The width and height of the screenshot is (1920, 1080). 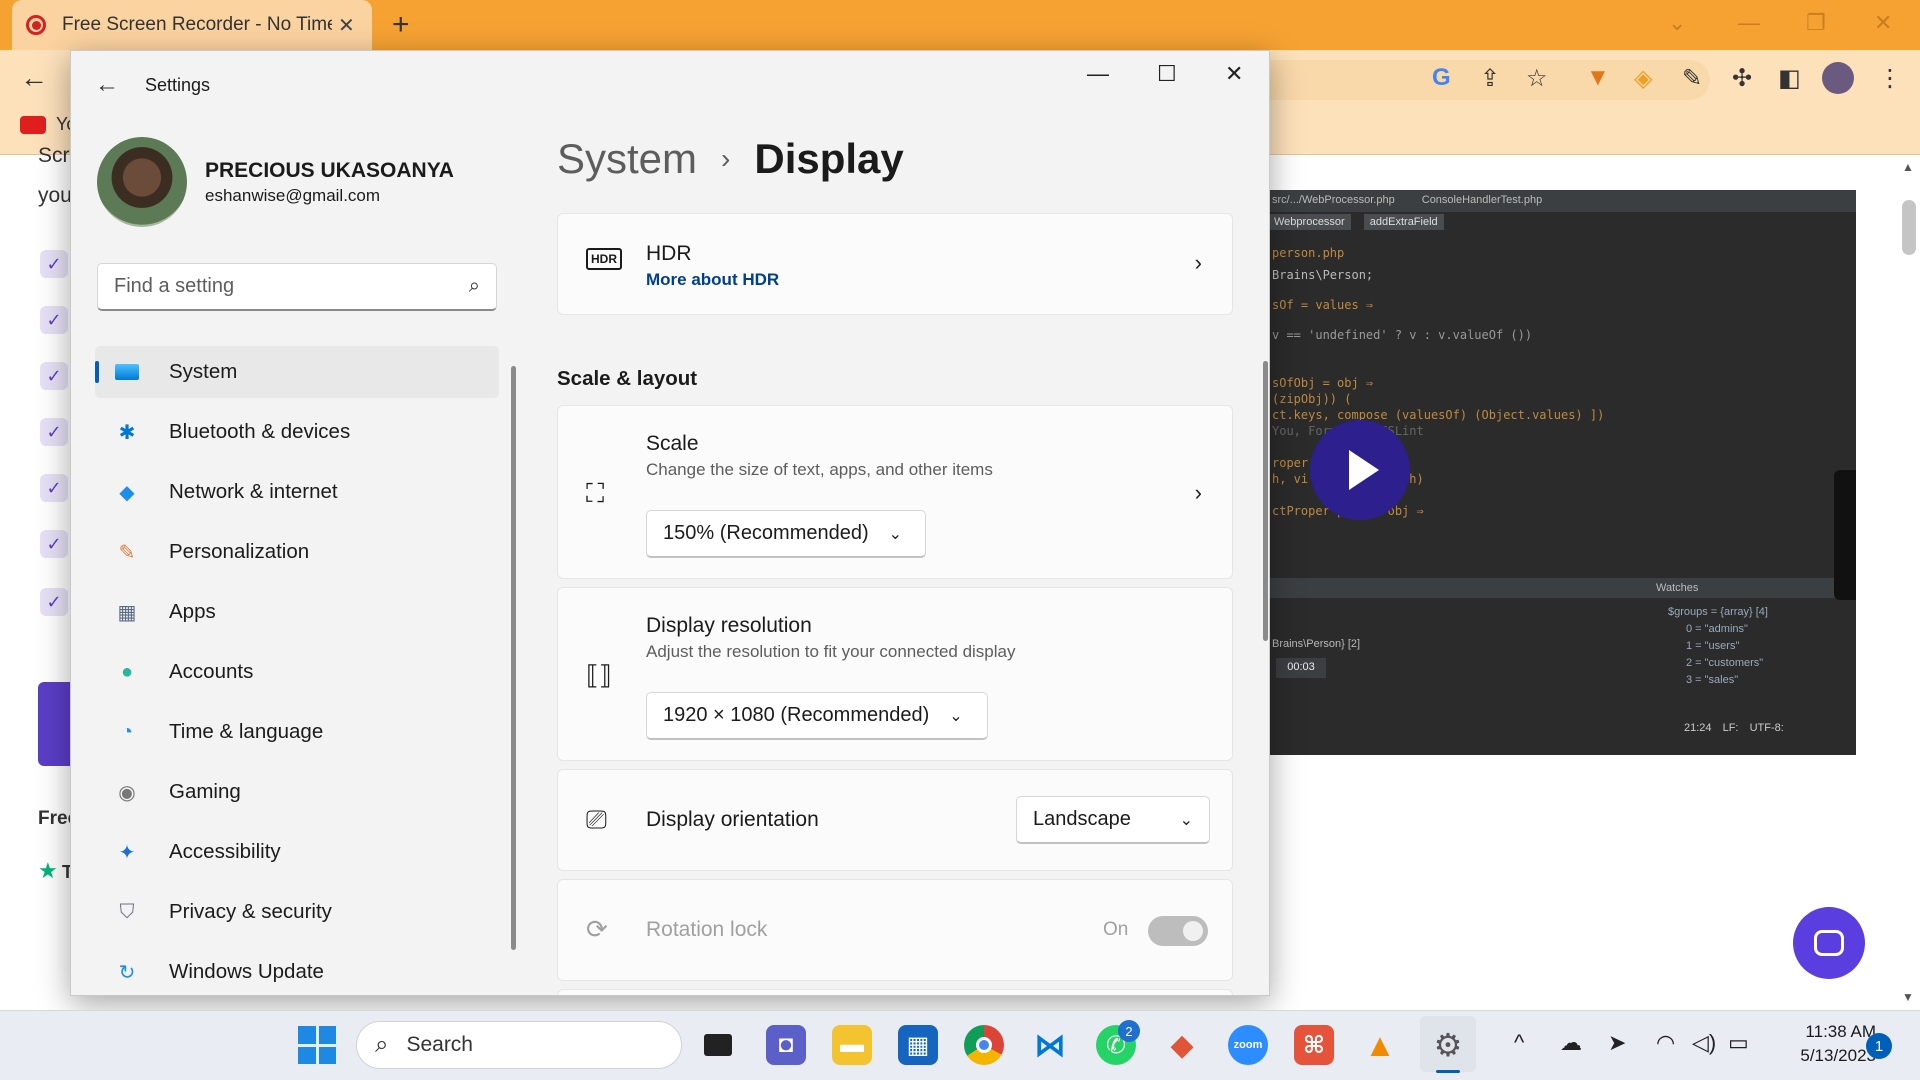 What do you see at coordinates (34, 78) in the screenshot?
I see `browser-back-icon: ←` at bounding box center [34, 78].